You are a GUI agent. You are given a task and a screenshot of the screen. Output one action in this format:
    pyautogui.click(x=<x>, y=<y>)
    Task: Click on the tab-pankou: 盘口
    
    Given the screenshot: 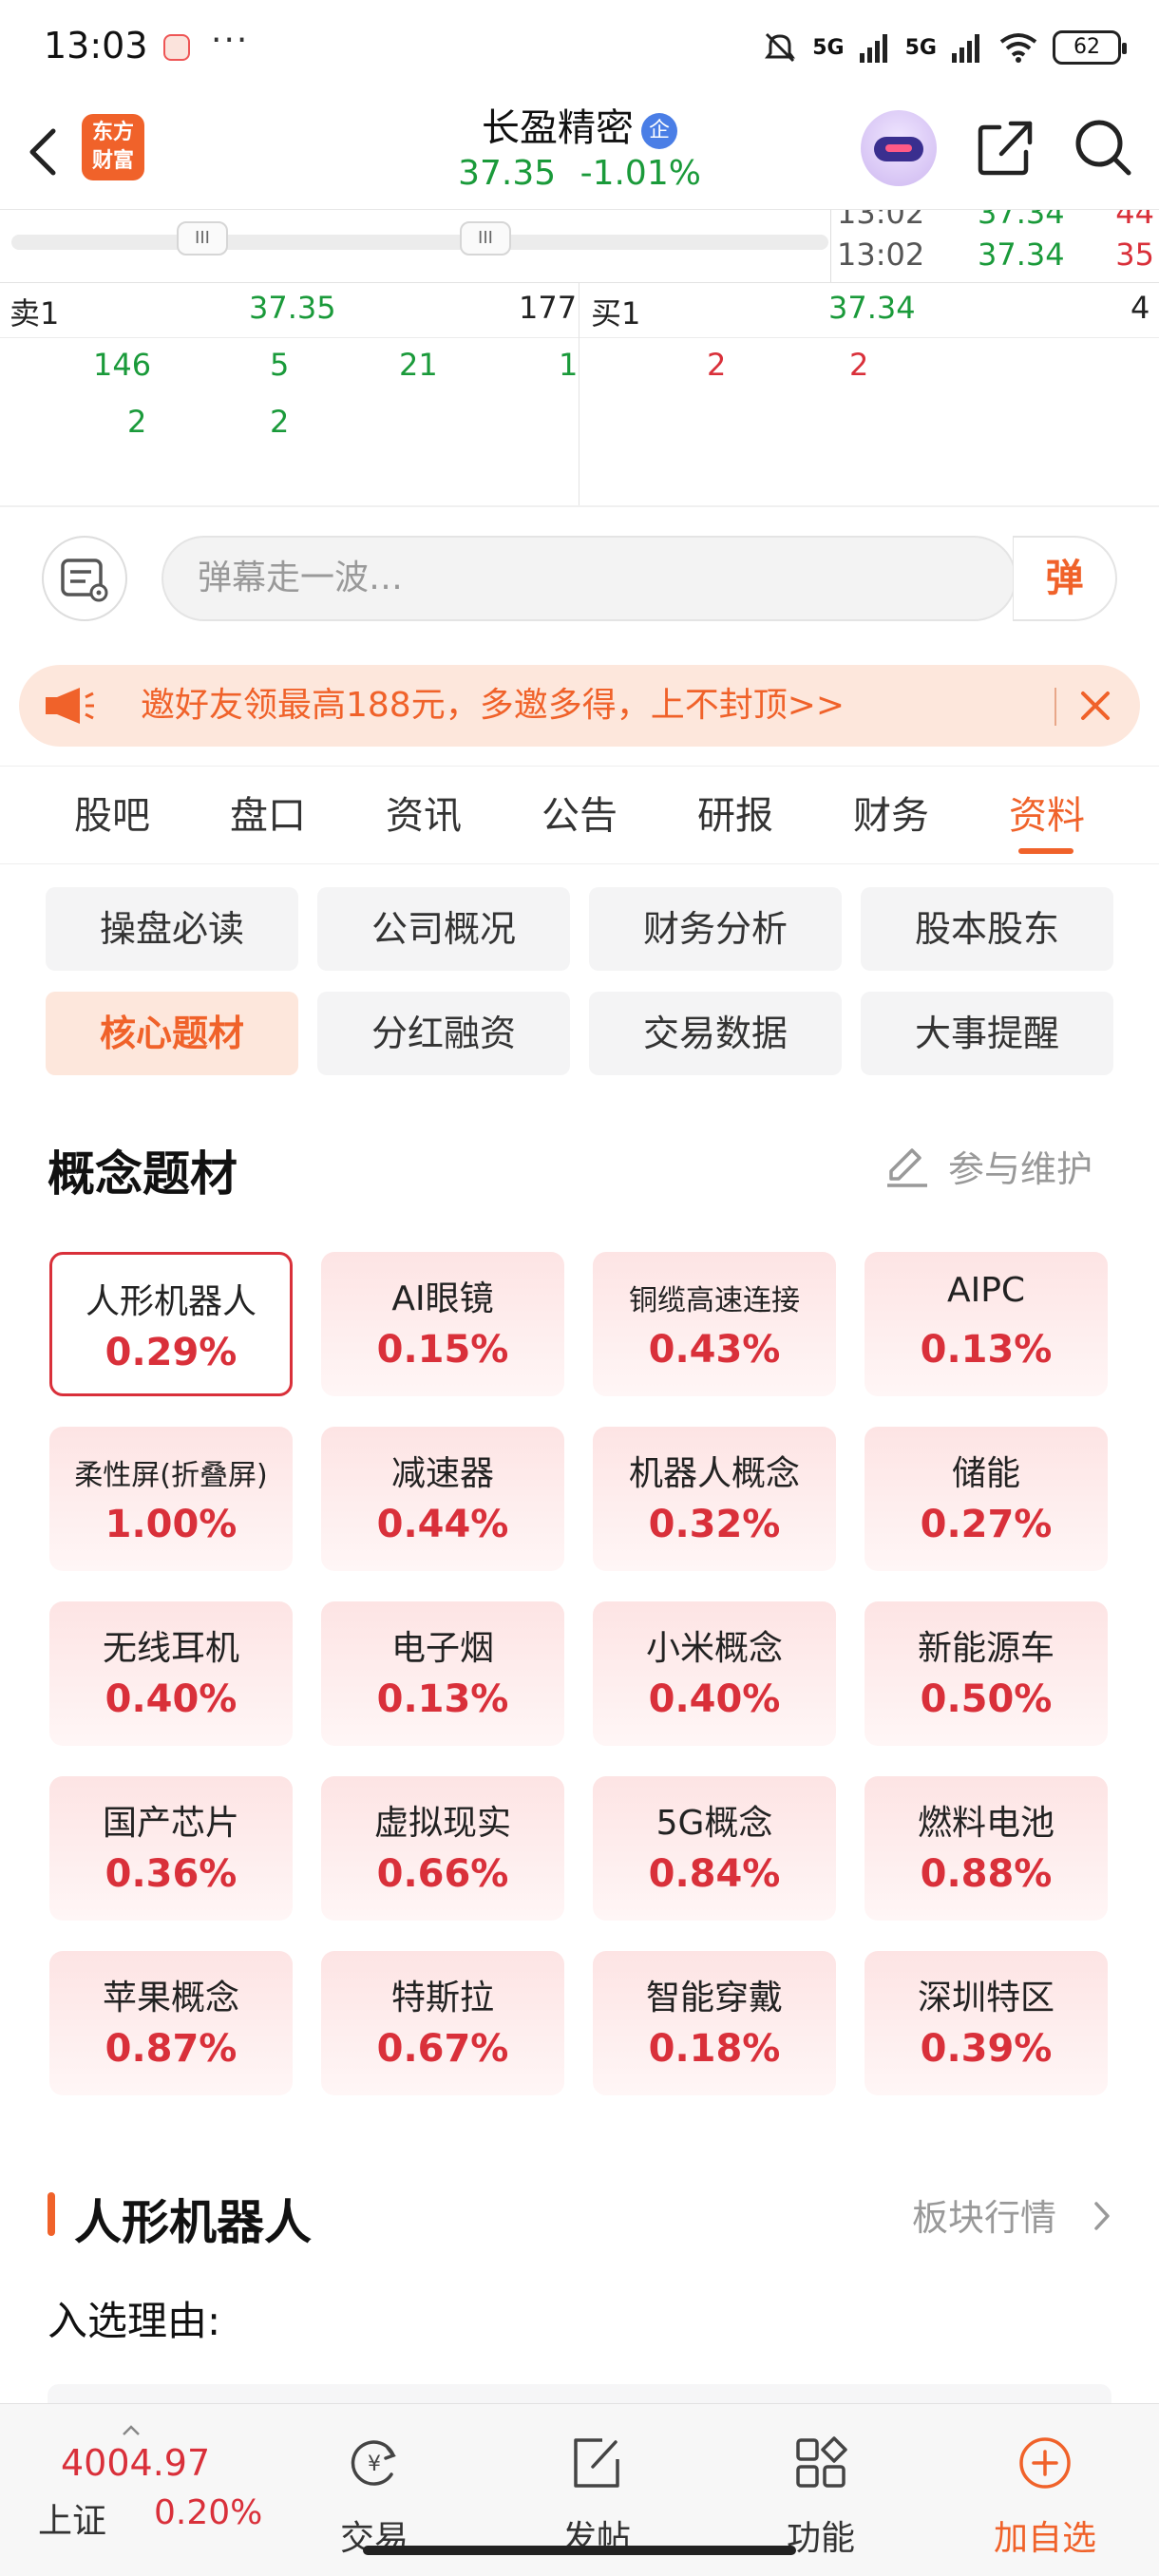 What is the action you would take?
    pyautogui.click(x=268, y=816)
    